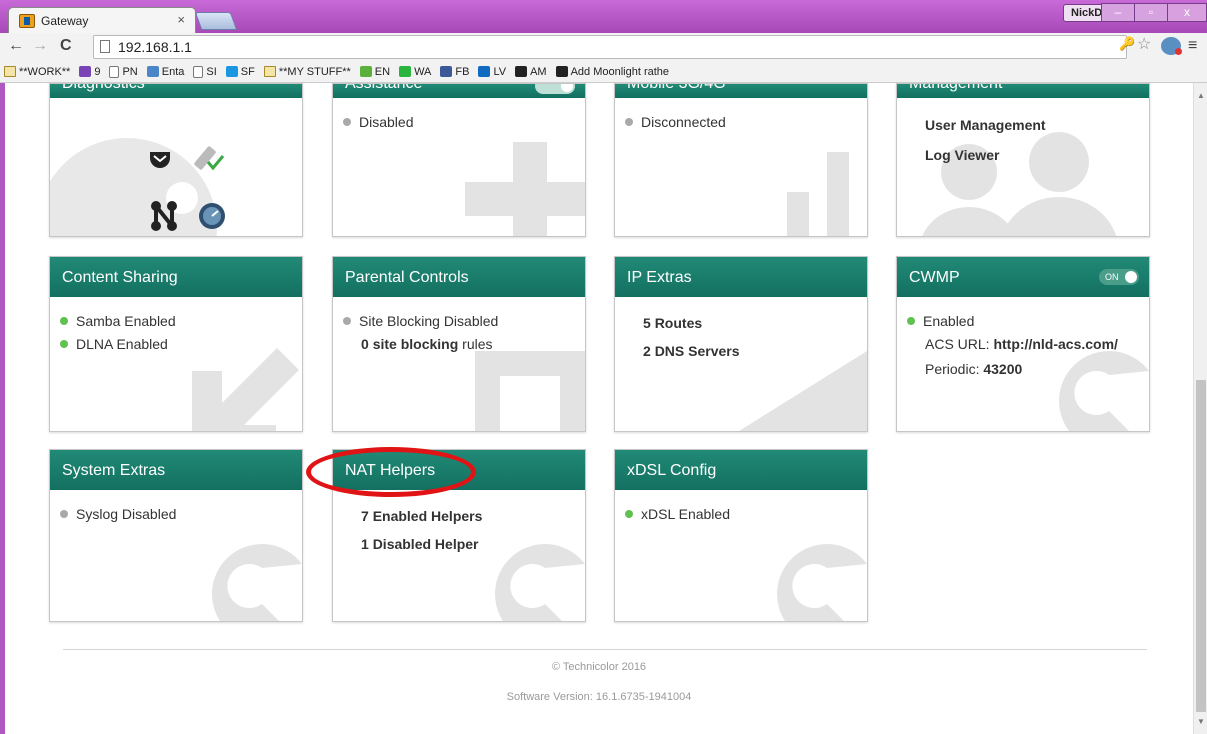  Describe the element at coordinates (103, 87) in the screenshot. I see `card-title: Diagnostics` at that location.